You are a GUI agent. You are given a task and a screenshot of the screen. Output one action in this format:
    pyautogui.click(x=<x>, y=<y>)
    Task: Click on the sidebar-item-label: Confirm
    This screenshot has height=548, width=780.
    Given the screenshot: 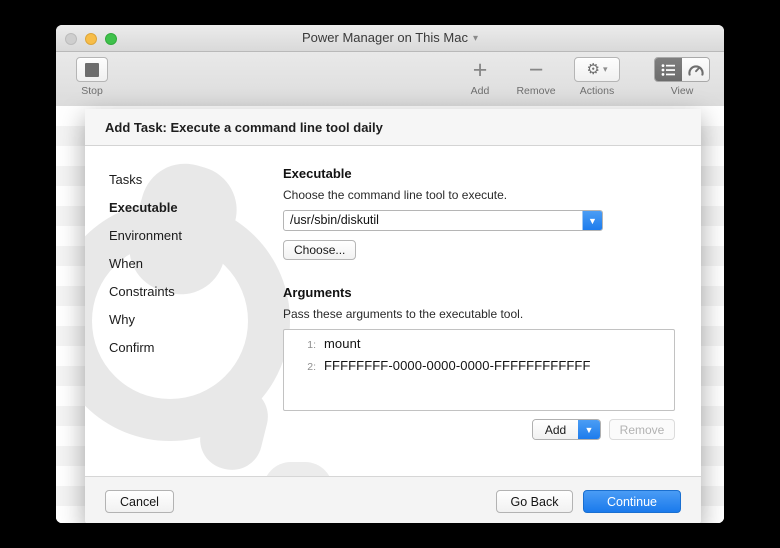 What is the action you would take?
    pyautogui.click(x=132, y=347)
    